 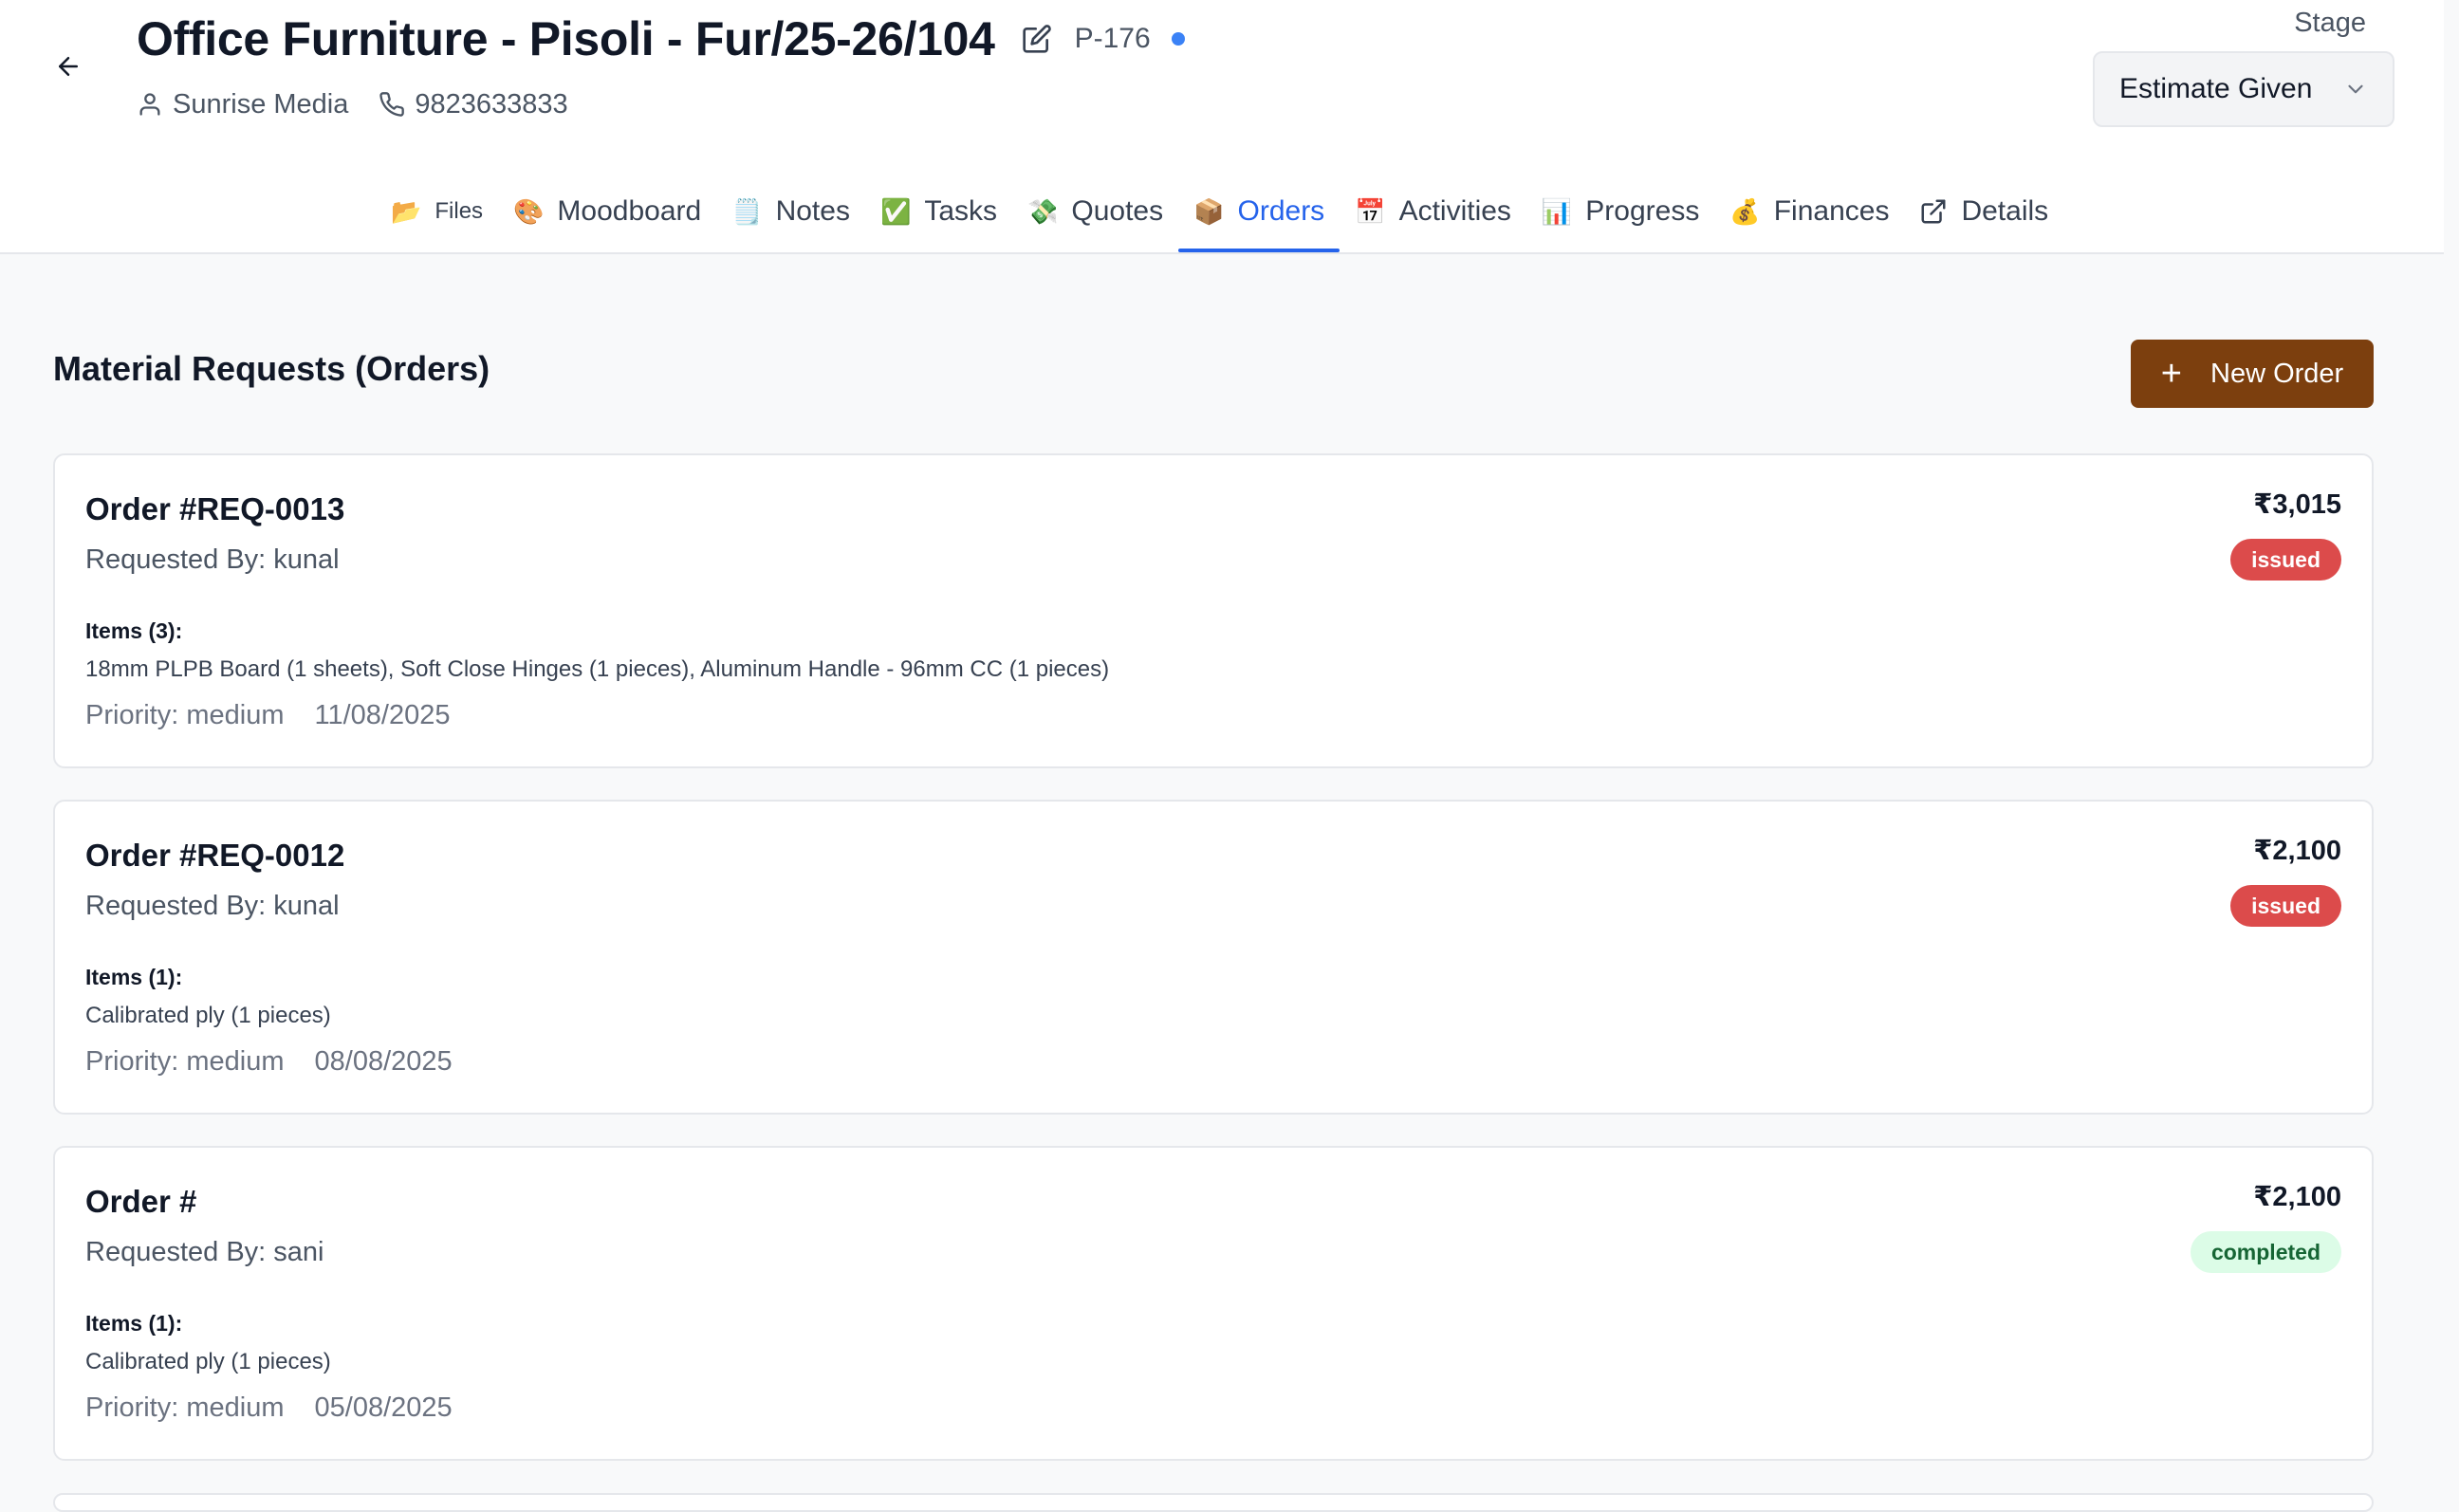 What do you see at coordinates (1209, 211) in the screenshot?
I see `package-icon: 📦` at bounding box center [1209, 211].